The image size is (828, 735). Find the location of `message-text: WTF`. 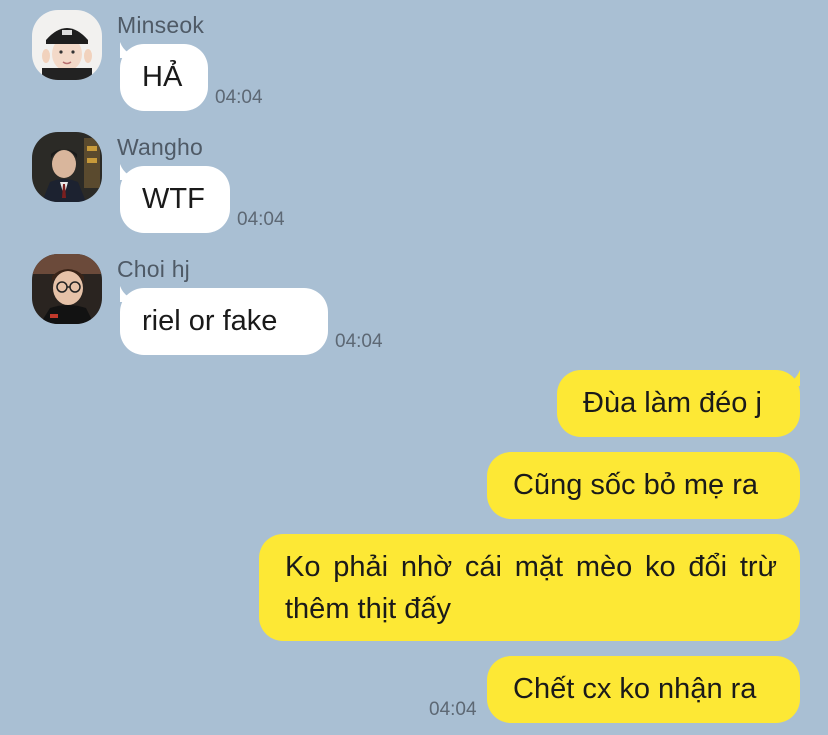

message-text: WTF is located at coordinates (173, 199).